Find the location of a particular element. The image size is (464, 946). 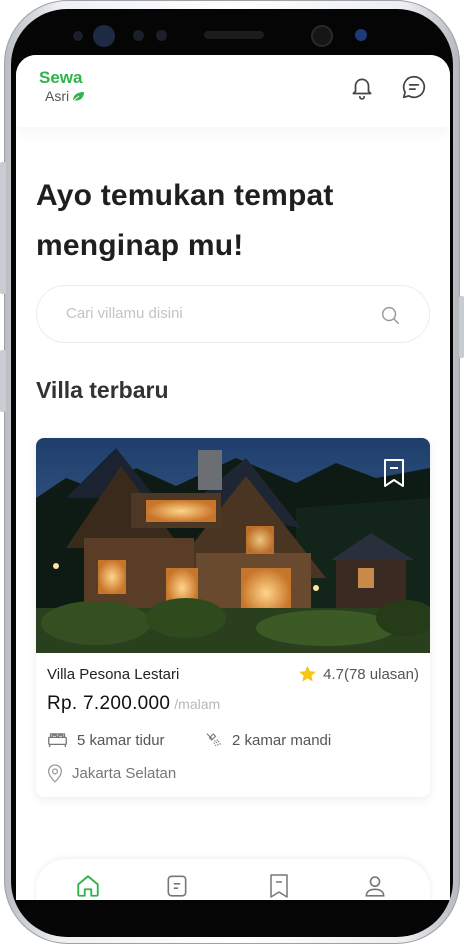

brand-logo: Sewa Asri is located at coordinates (62, 87).